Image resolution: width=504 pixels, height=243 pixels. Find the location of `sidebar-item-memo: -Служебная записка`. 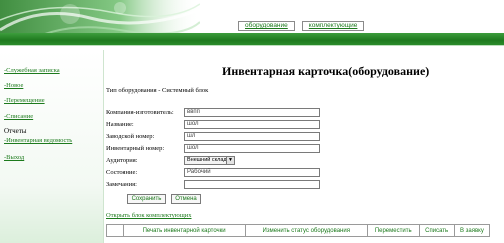

sidebar-item-memo: -Служебная записка is located at coordinates (32, 70).